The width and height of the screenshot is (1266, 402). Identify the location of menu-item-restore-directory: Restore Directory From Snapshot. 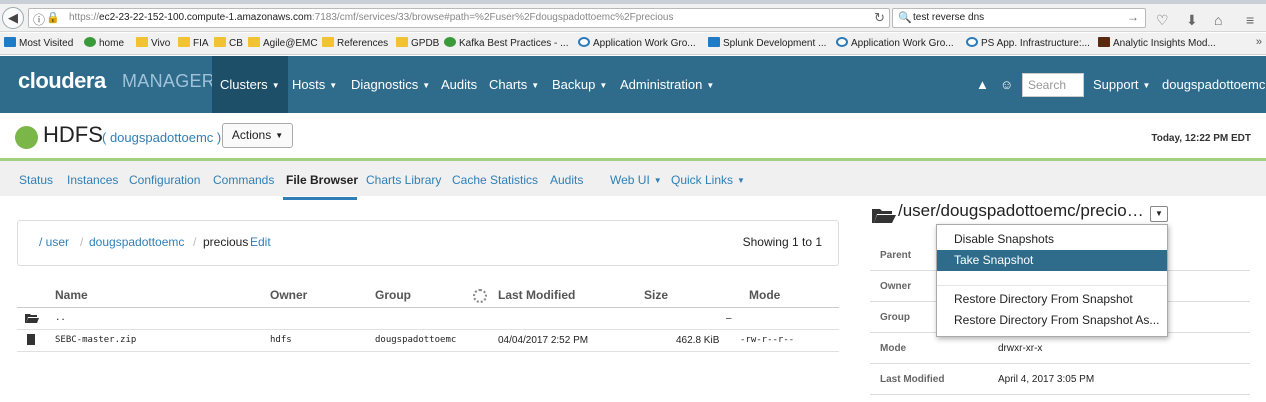
(1052, 299).